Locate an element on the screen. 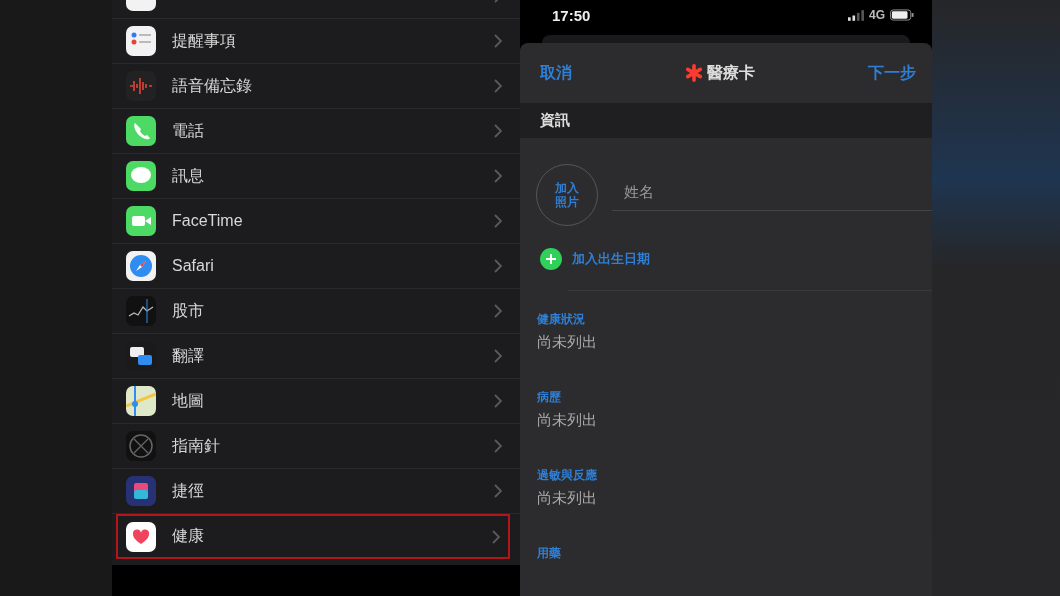 The image size is (1060, 596). settings-row: 訊息 is located at coordinates (316, 176).